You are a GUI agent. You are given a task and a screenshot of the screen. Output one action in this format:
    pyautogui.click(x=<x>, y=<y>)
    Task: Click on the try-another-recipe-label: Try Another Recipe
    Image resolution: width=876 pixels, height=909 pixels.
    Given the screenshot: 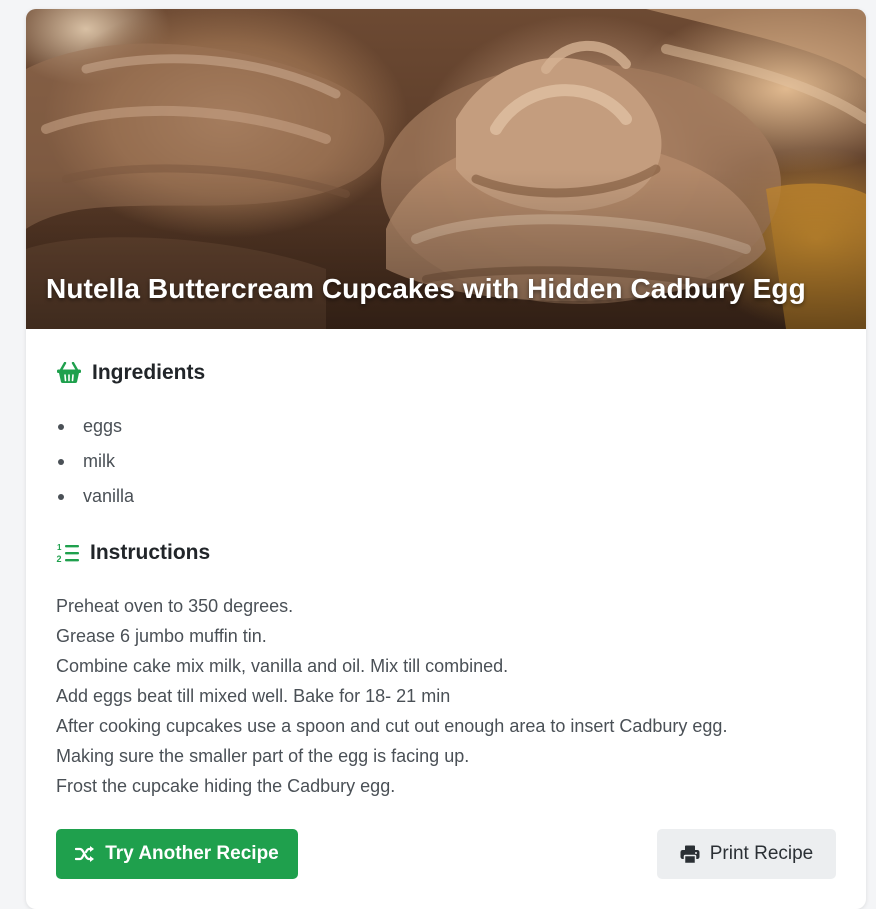 What is the action you would take?
    pyautogui.click(x=192, y=853)
    